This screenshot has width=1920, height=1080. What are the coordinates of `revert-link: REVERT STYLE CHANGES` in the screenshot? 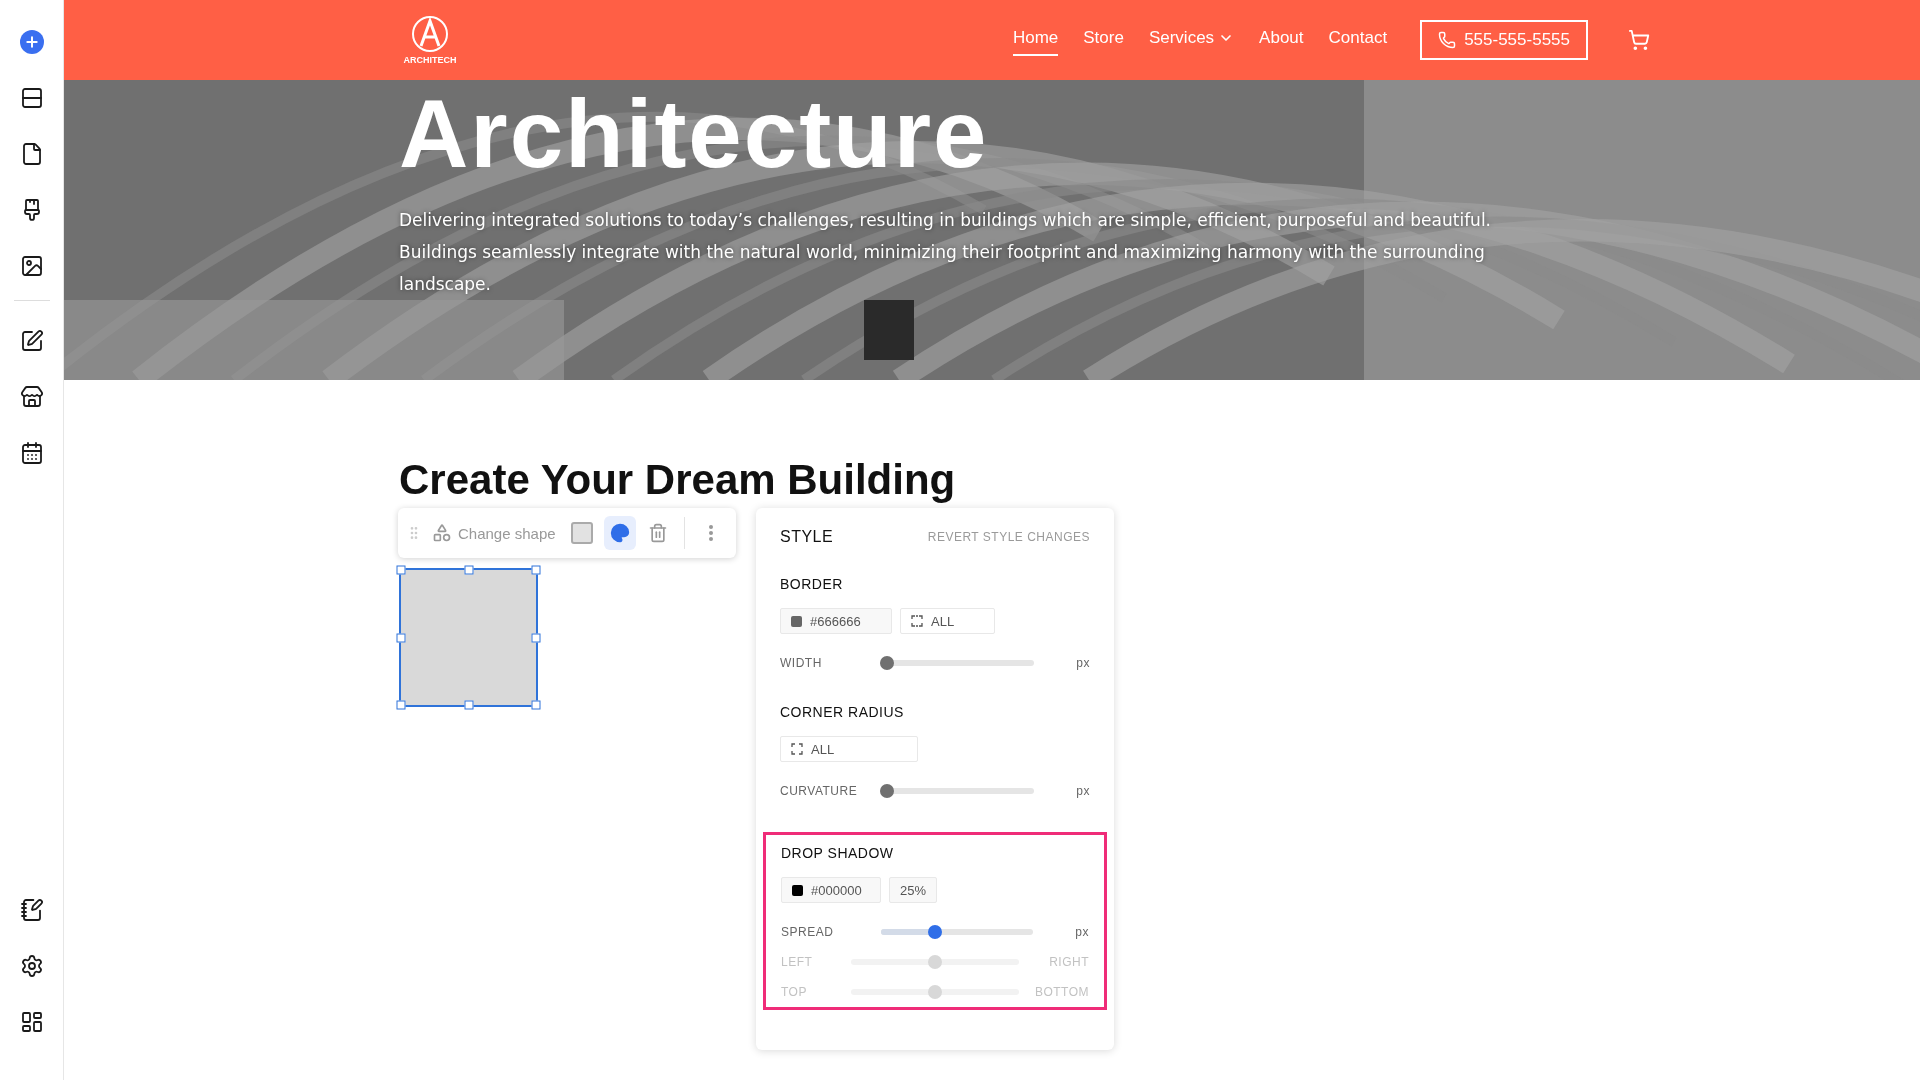 It's located at (1008, 537).